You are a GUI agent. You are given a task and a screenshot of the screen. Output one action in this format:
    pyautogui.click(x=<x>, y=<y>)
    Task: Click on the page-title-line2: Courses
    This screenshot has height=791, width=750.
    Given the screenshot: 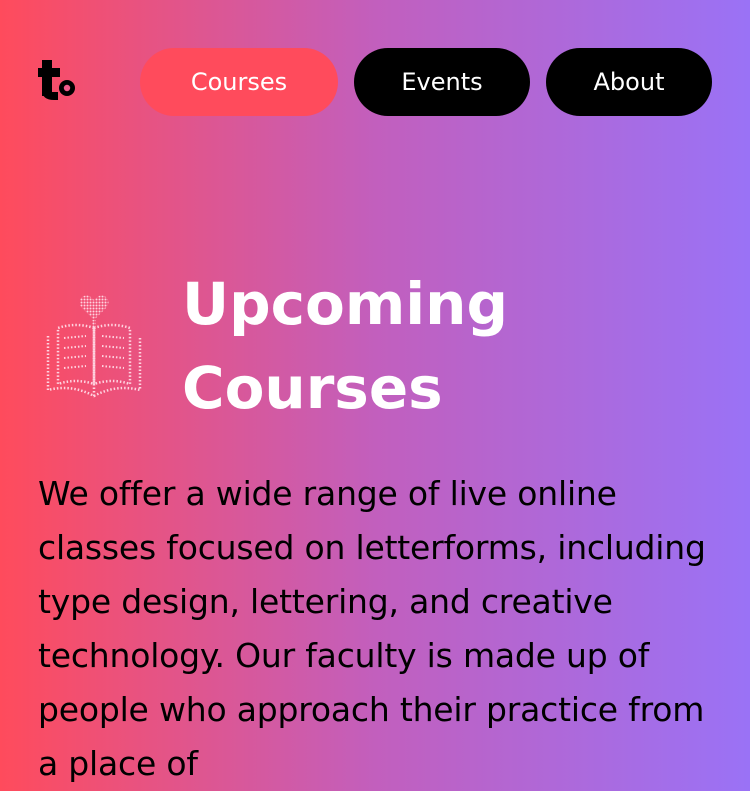 What is the action you would take?
    pyautogui.click(x=312, y=388)
    